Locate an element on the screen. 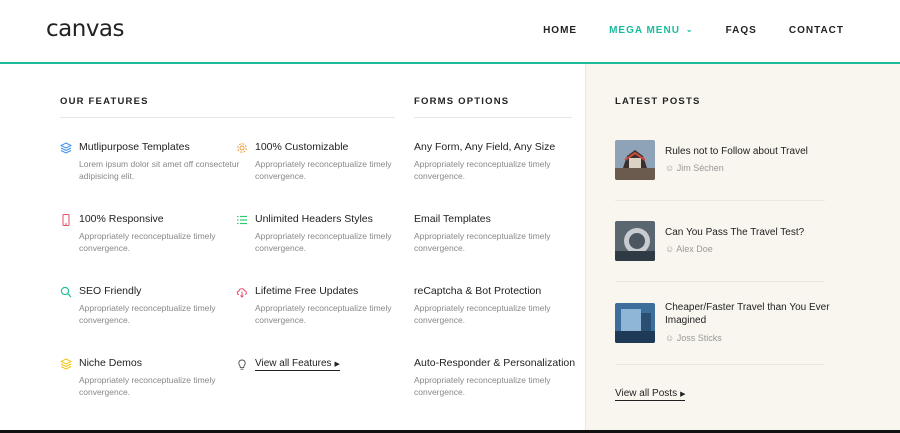 The image size is (900, 433). cloud-download-icon is located at coordinates (241, 293).